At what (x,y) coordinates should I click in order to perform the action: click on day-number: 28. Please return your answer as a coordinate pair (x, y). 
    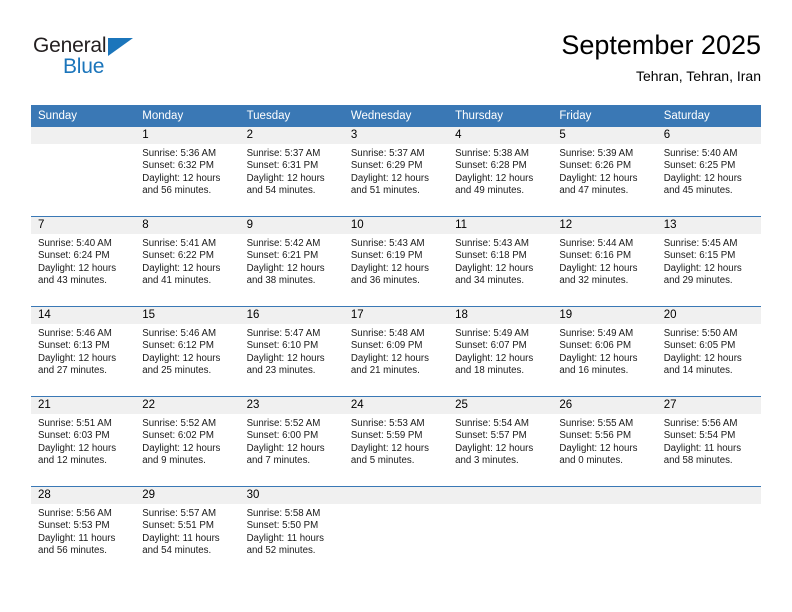
    Looking at the image, I should click on (83, 495).